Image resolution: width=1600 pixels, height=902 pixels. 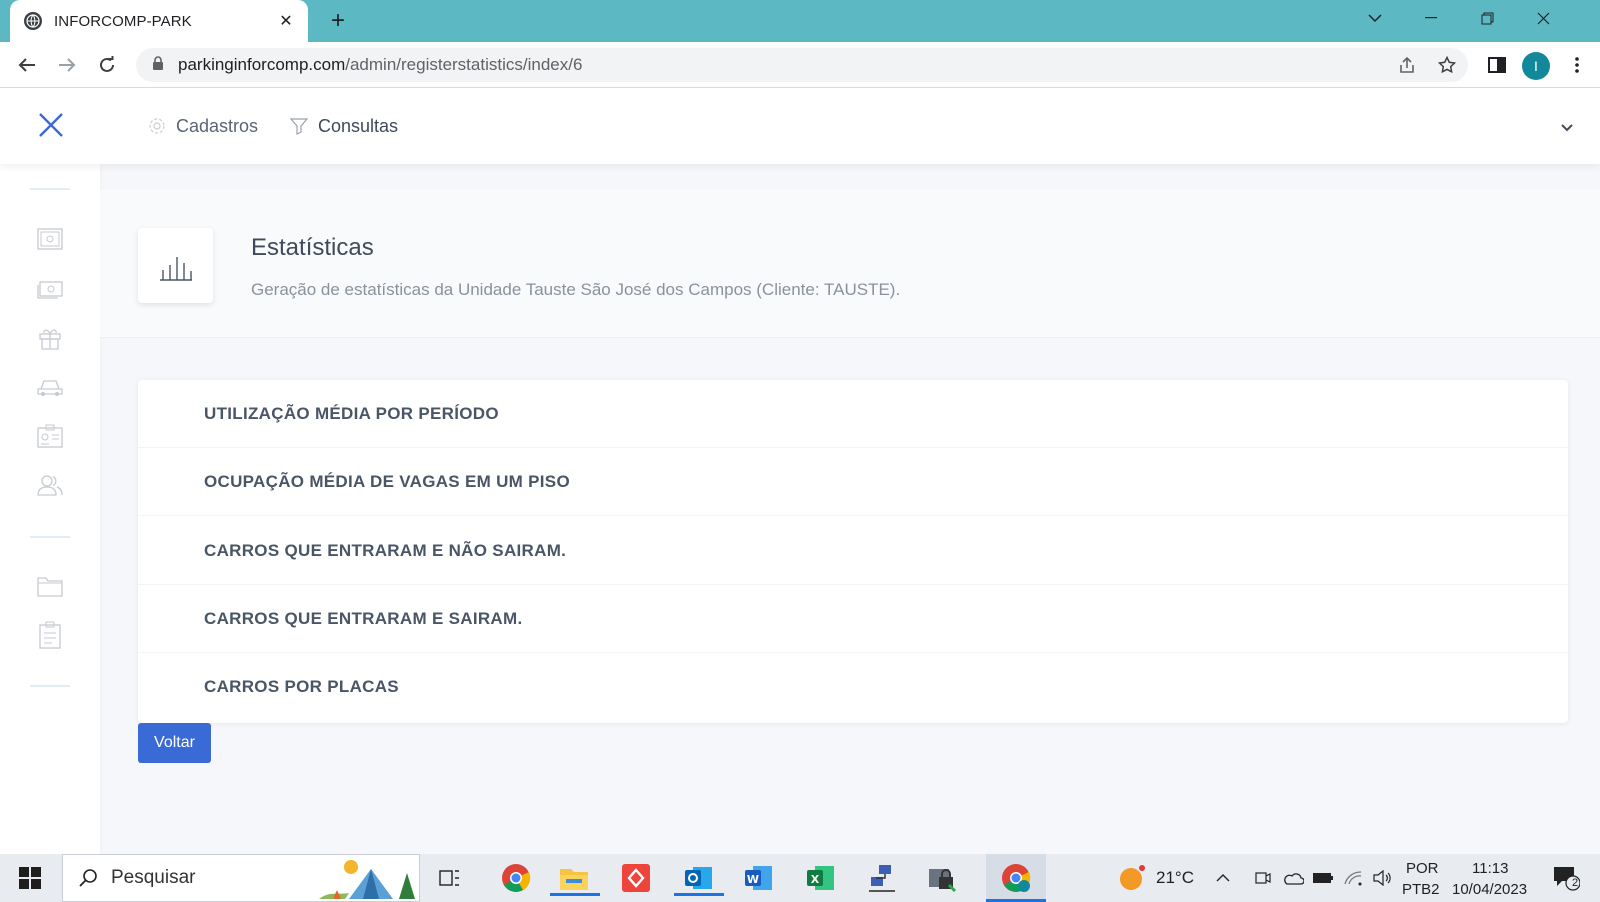 I want to click on clipboard-icon, so click(x=50, y=635).